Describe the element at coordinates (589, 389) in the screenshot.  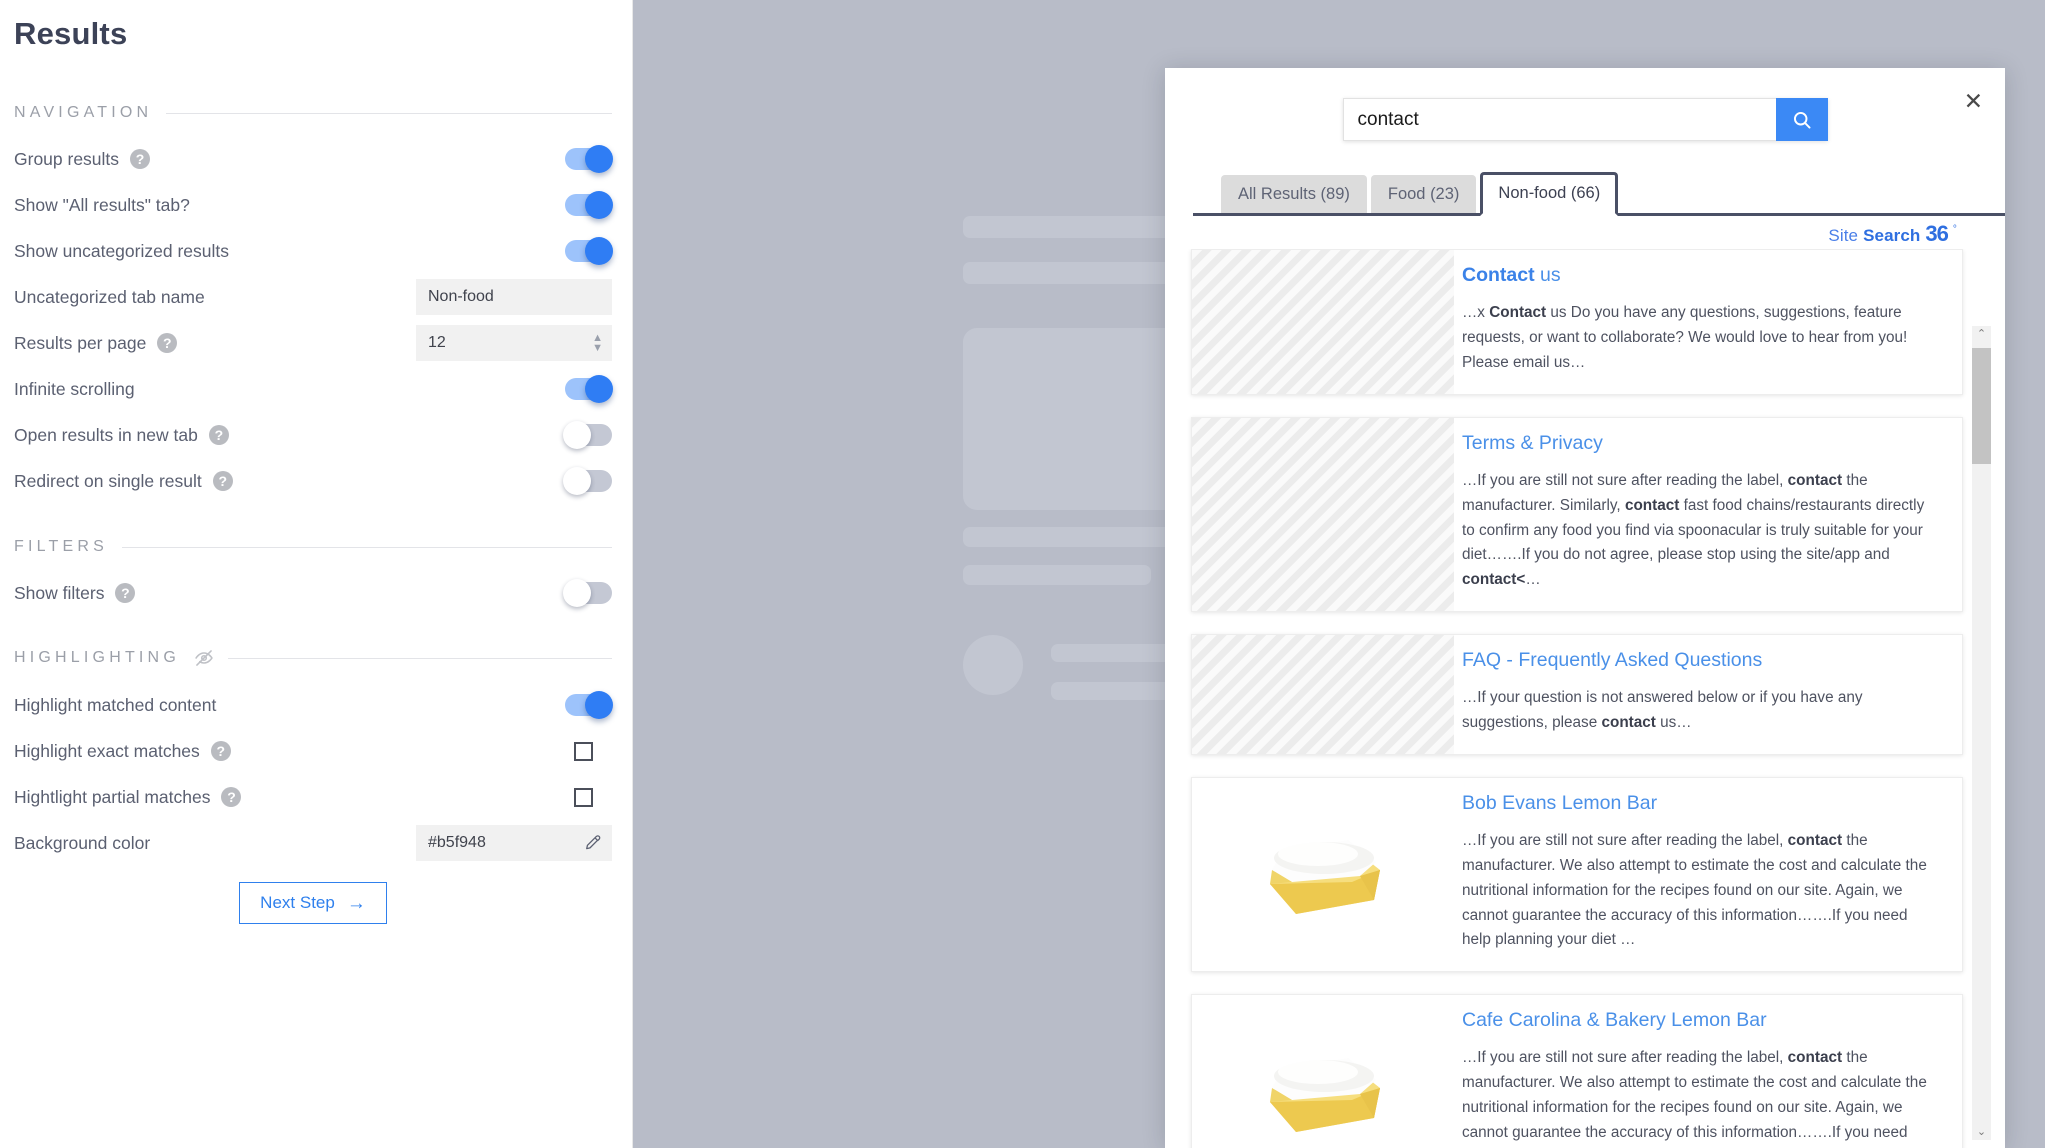
I see `toggle-infinite-scrolling` at that location.